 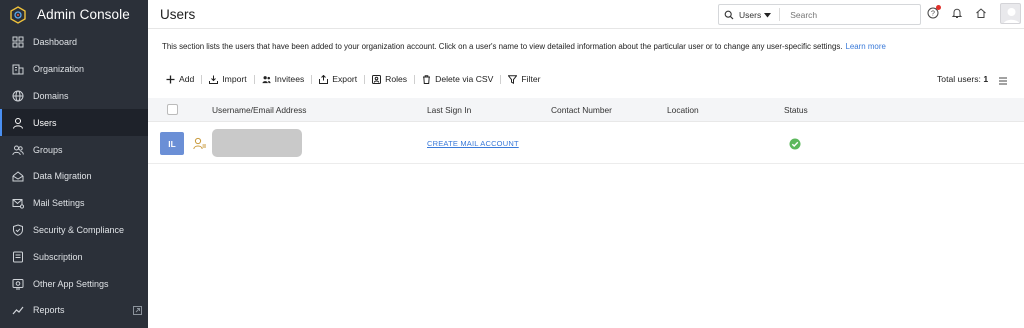 I want to click on delete-csv-label: Delete via CSV, so click(x=464, y=79).